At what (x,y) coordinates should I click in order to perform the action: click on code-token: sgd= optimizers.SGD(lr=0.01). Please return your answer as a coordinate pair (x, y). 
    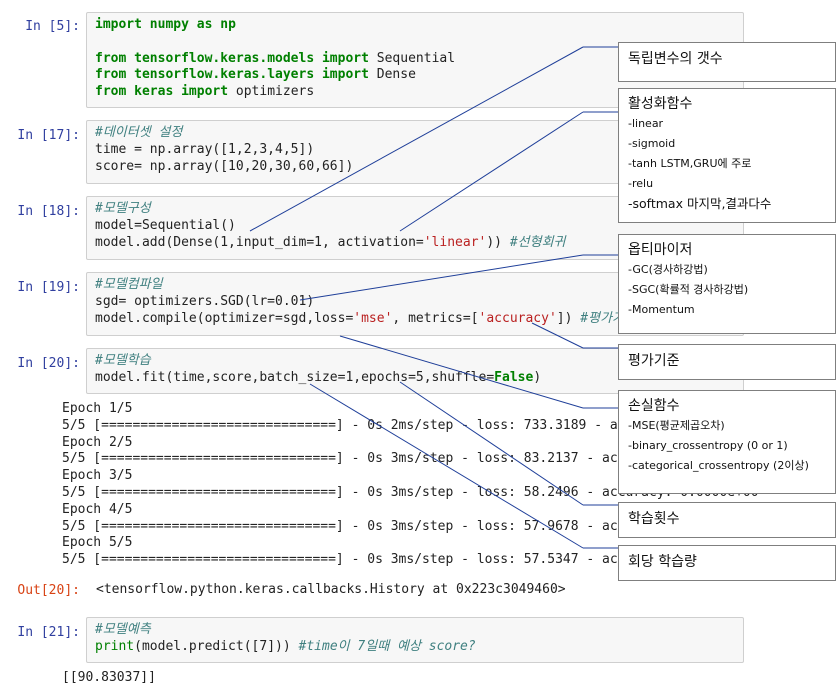
    Looking at the image, I should click on (205, 301).